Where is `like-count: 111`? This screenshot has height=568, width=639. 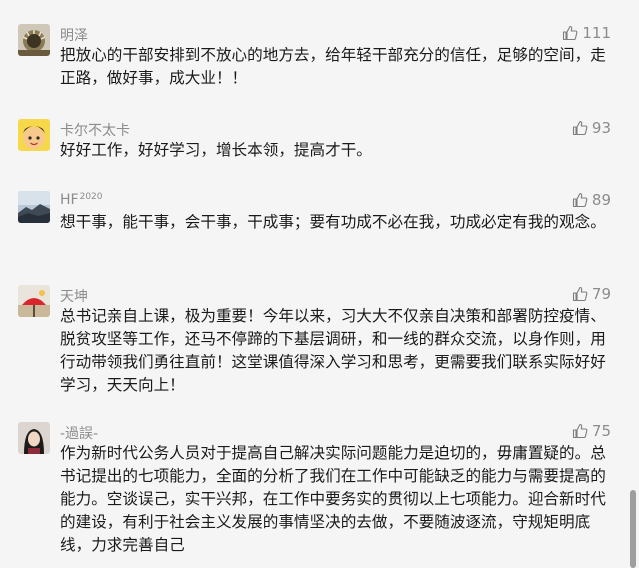
like-count: 111 is located at coordinates (596, 33).